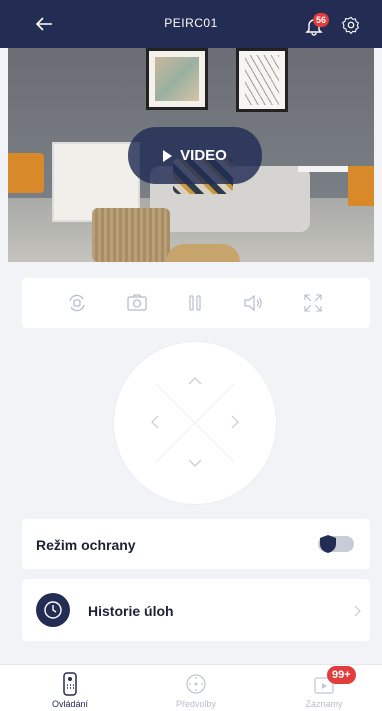 This screenshot has height=711, width=382. I want to click on tab-controls: Ovládání, so click(70, 690).